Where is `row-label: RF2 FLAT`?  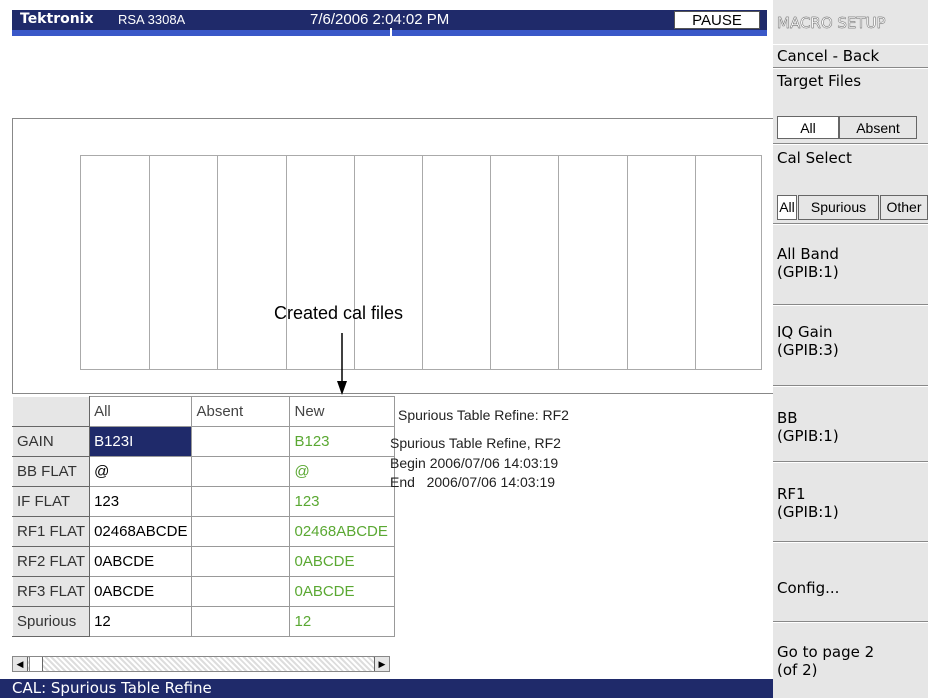 row-label: RF2 FLAT is located at coordinates (51, 561).